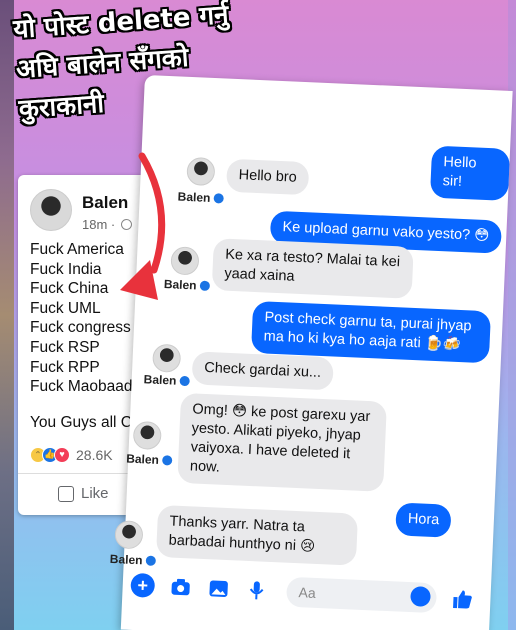 Image resolution: width=516 pixels, height=630 pixels. What do you see at coordinates (88, 422) in the screenshot?
I see `post-closing: You Guys all Cor` at bounding box center [88, 422].